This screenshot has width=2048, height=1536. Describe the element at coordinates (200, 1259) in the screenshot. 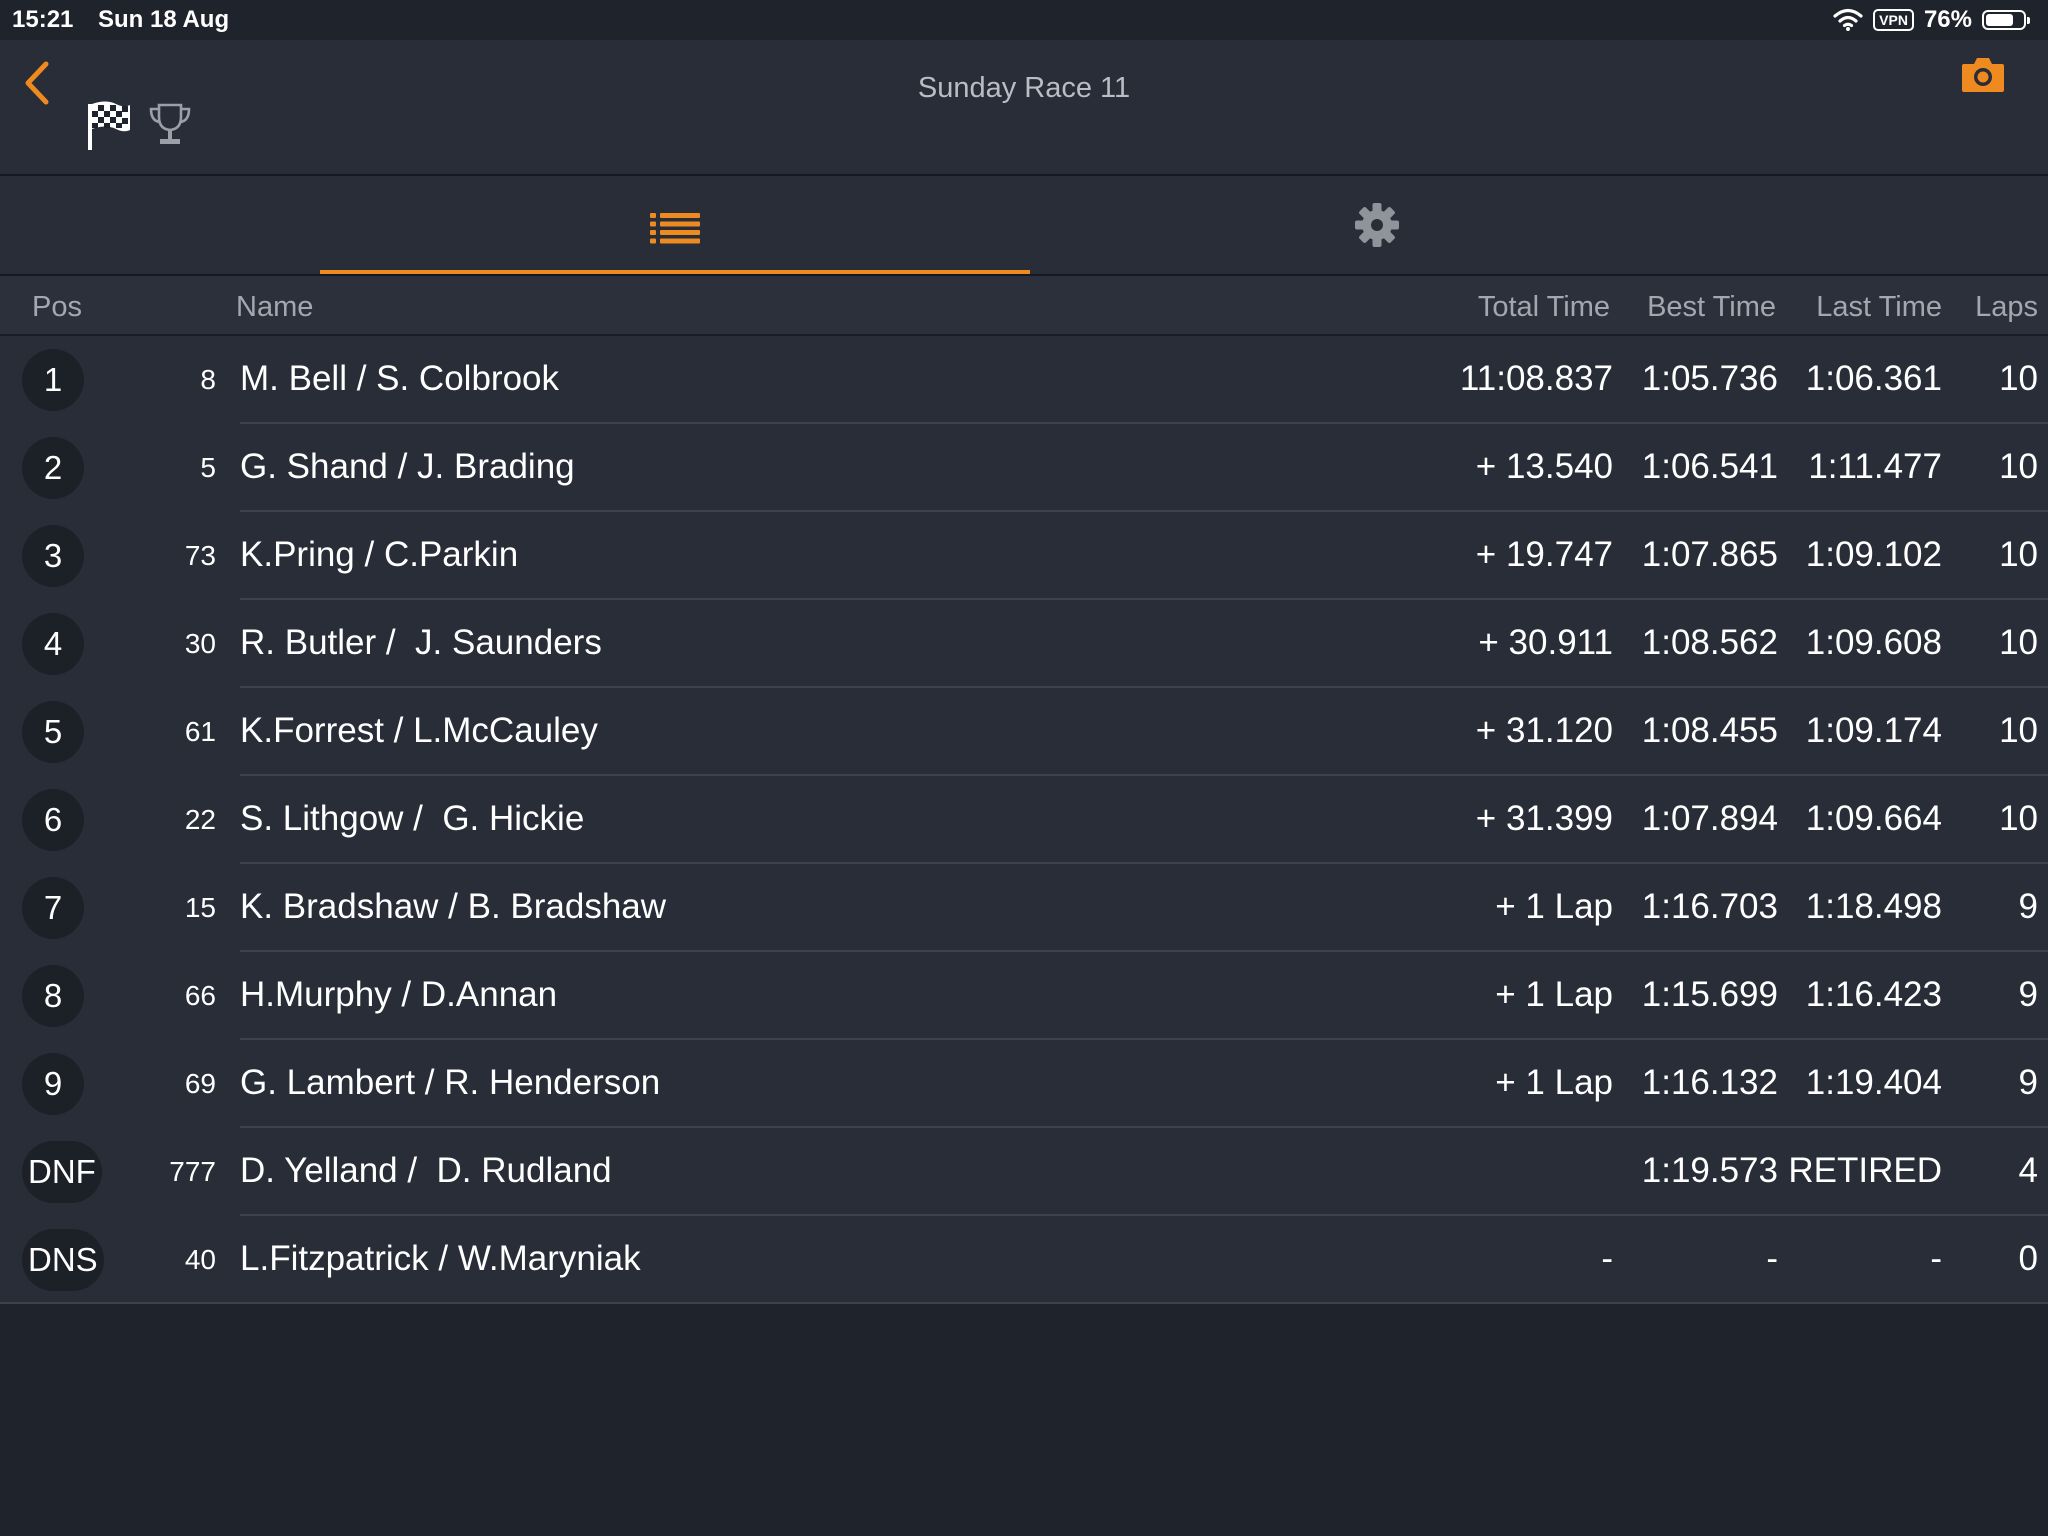

I see `car-number: 40` at that location.